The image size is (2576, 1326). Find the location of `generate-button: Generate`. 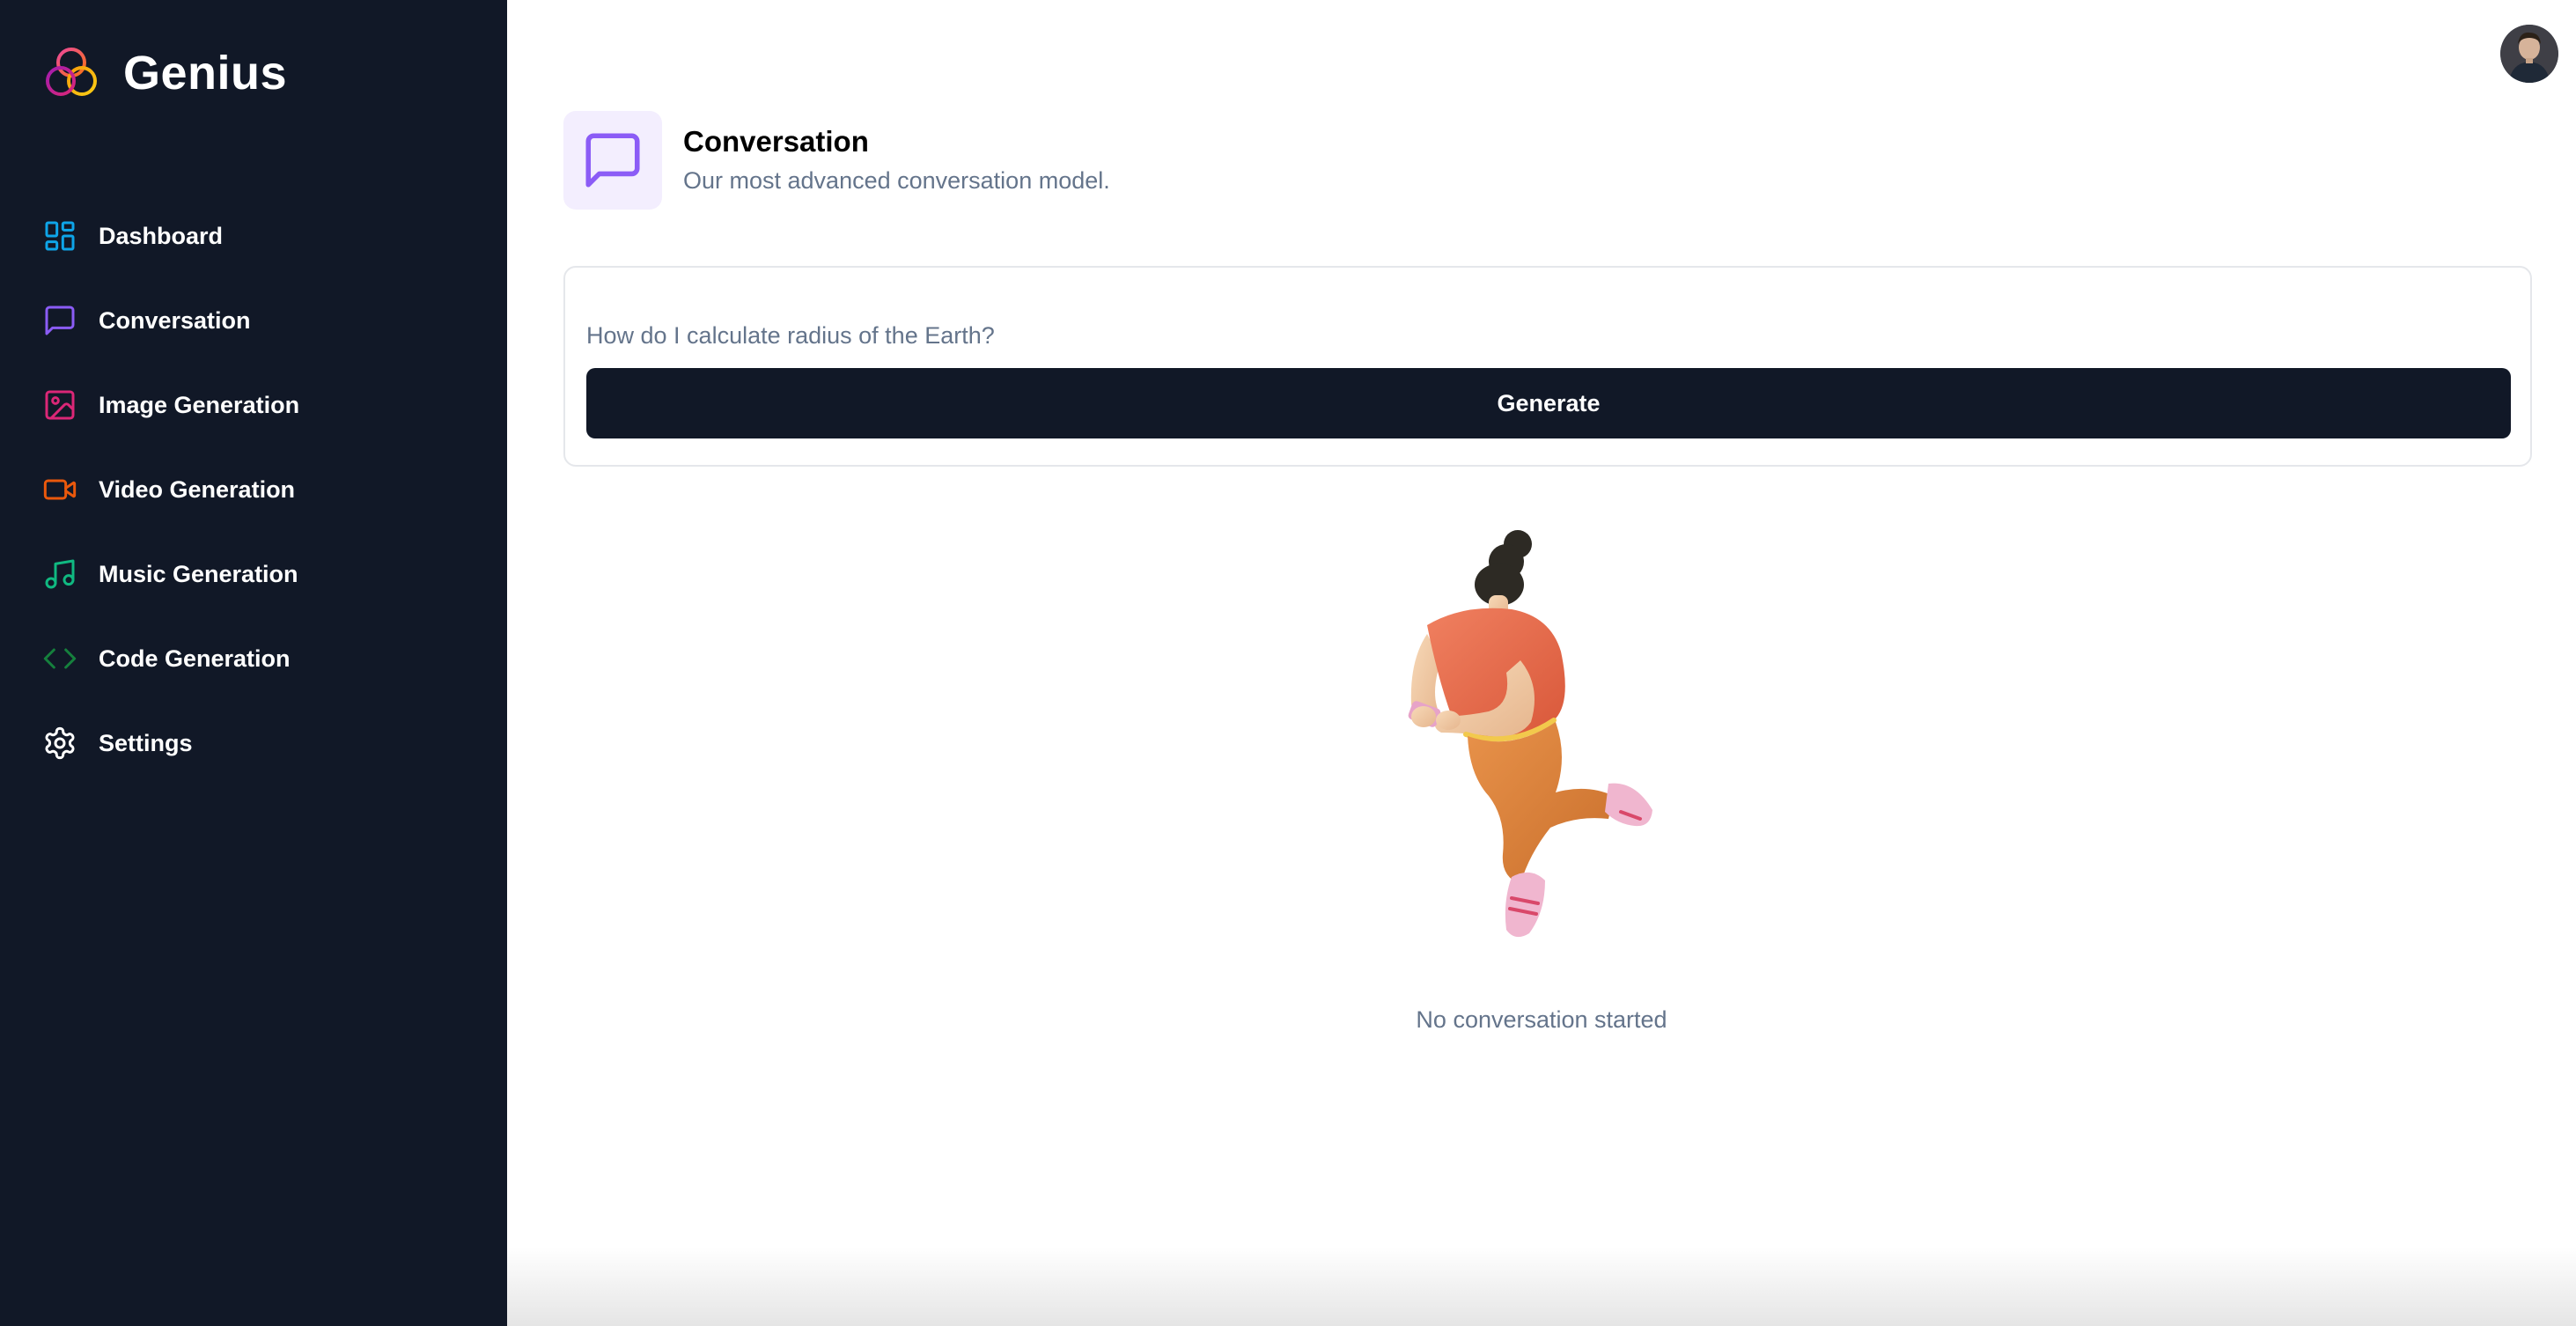

generate-button: Generate is located at coordinates (1549, 403).